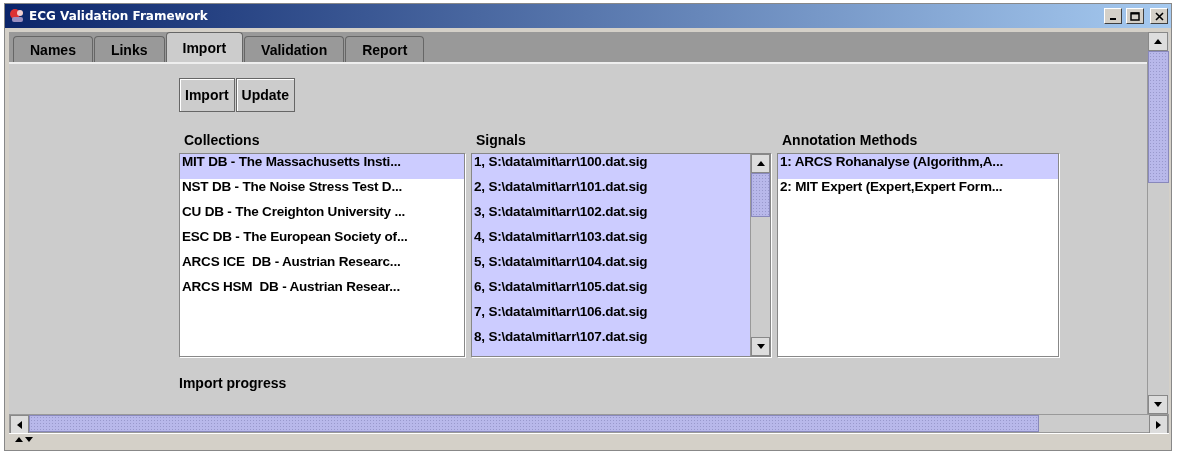 This screenshot has width=1177, height=454. I want to click on progress-label: Import progress, so click(233, 383).